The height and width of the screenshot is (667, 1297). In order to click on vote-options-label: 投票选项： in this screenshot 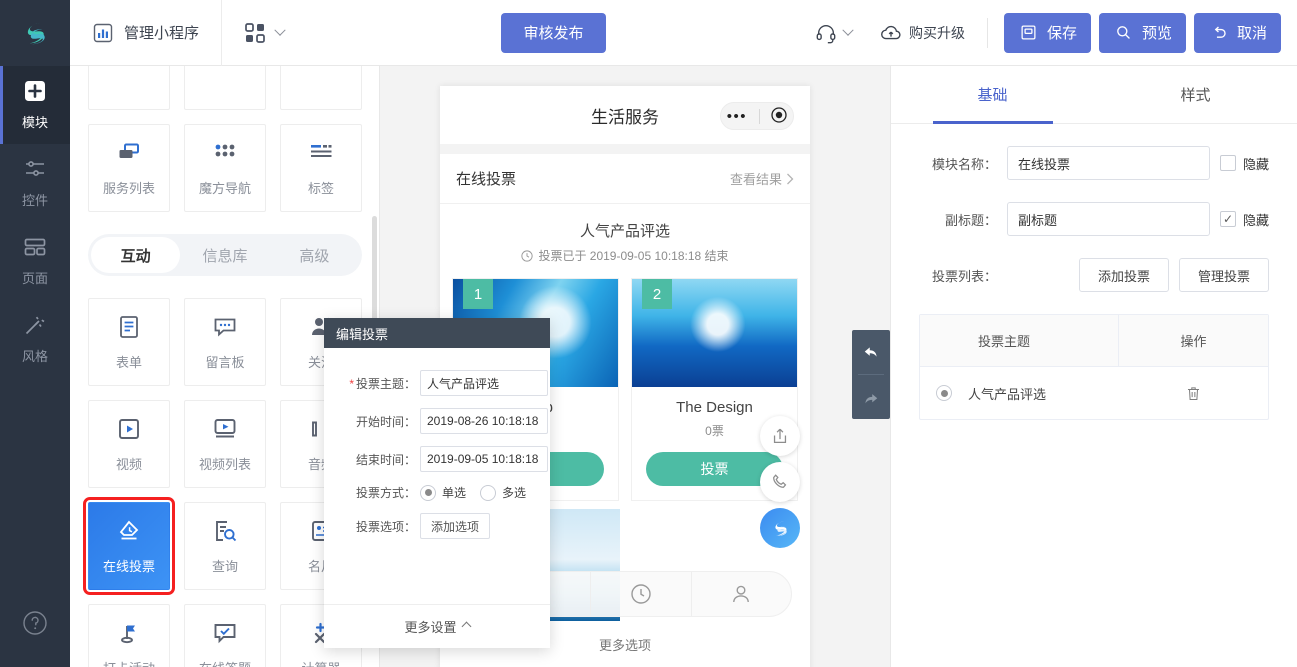, I will do `click(385, 526)`.